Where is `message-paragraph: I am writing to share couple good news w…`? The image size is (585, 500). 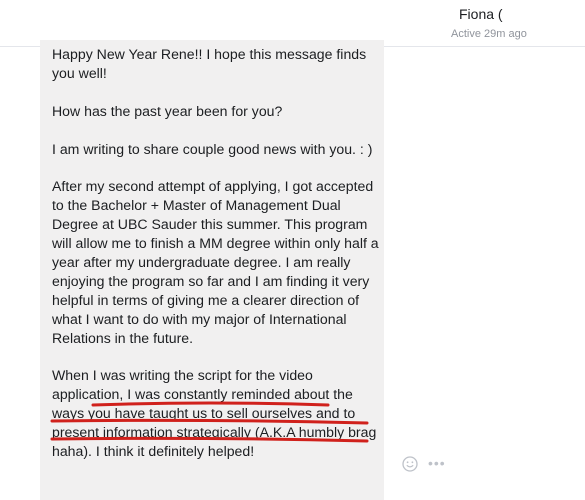
message-paragraph: I am writing to share couple good news w… is located at coordinates (212, 148).